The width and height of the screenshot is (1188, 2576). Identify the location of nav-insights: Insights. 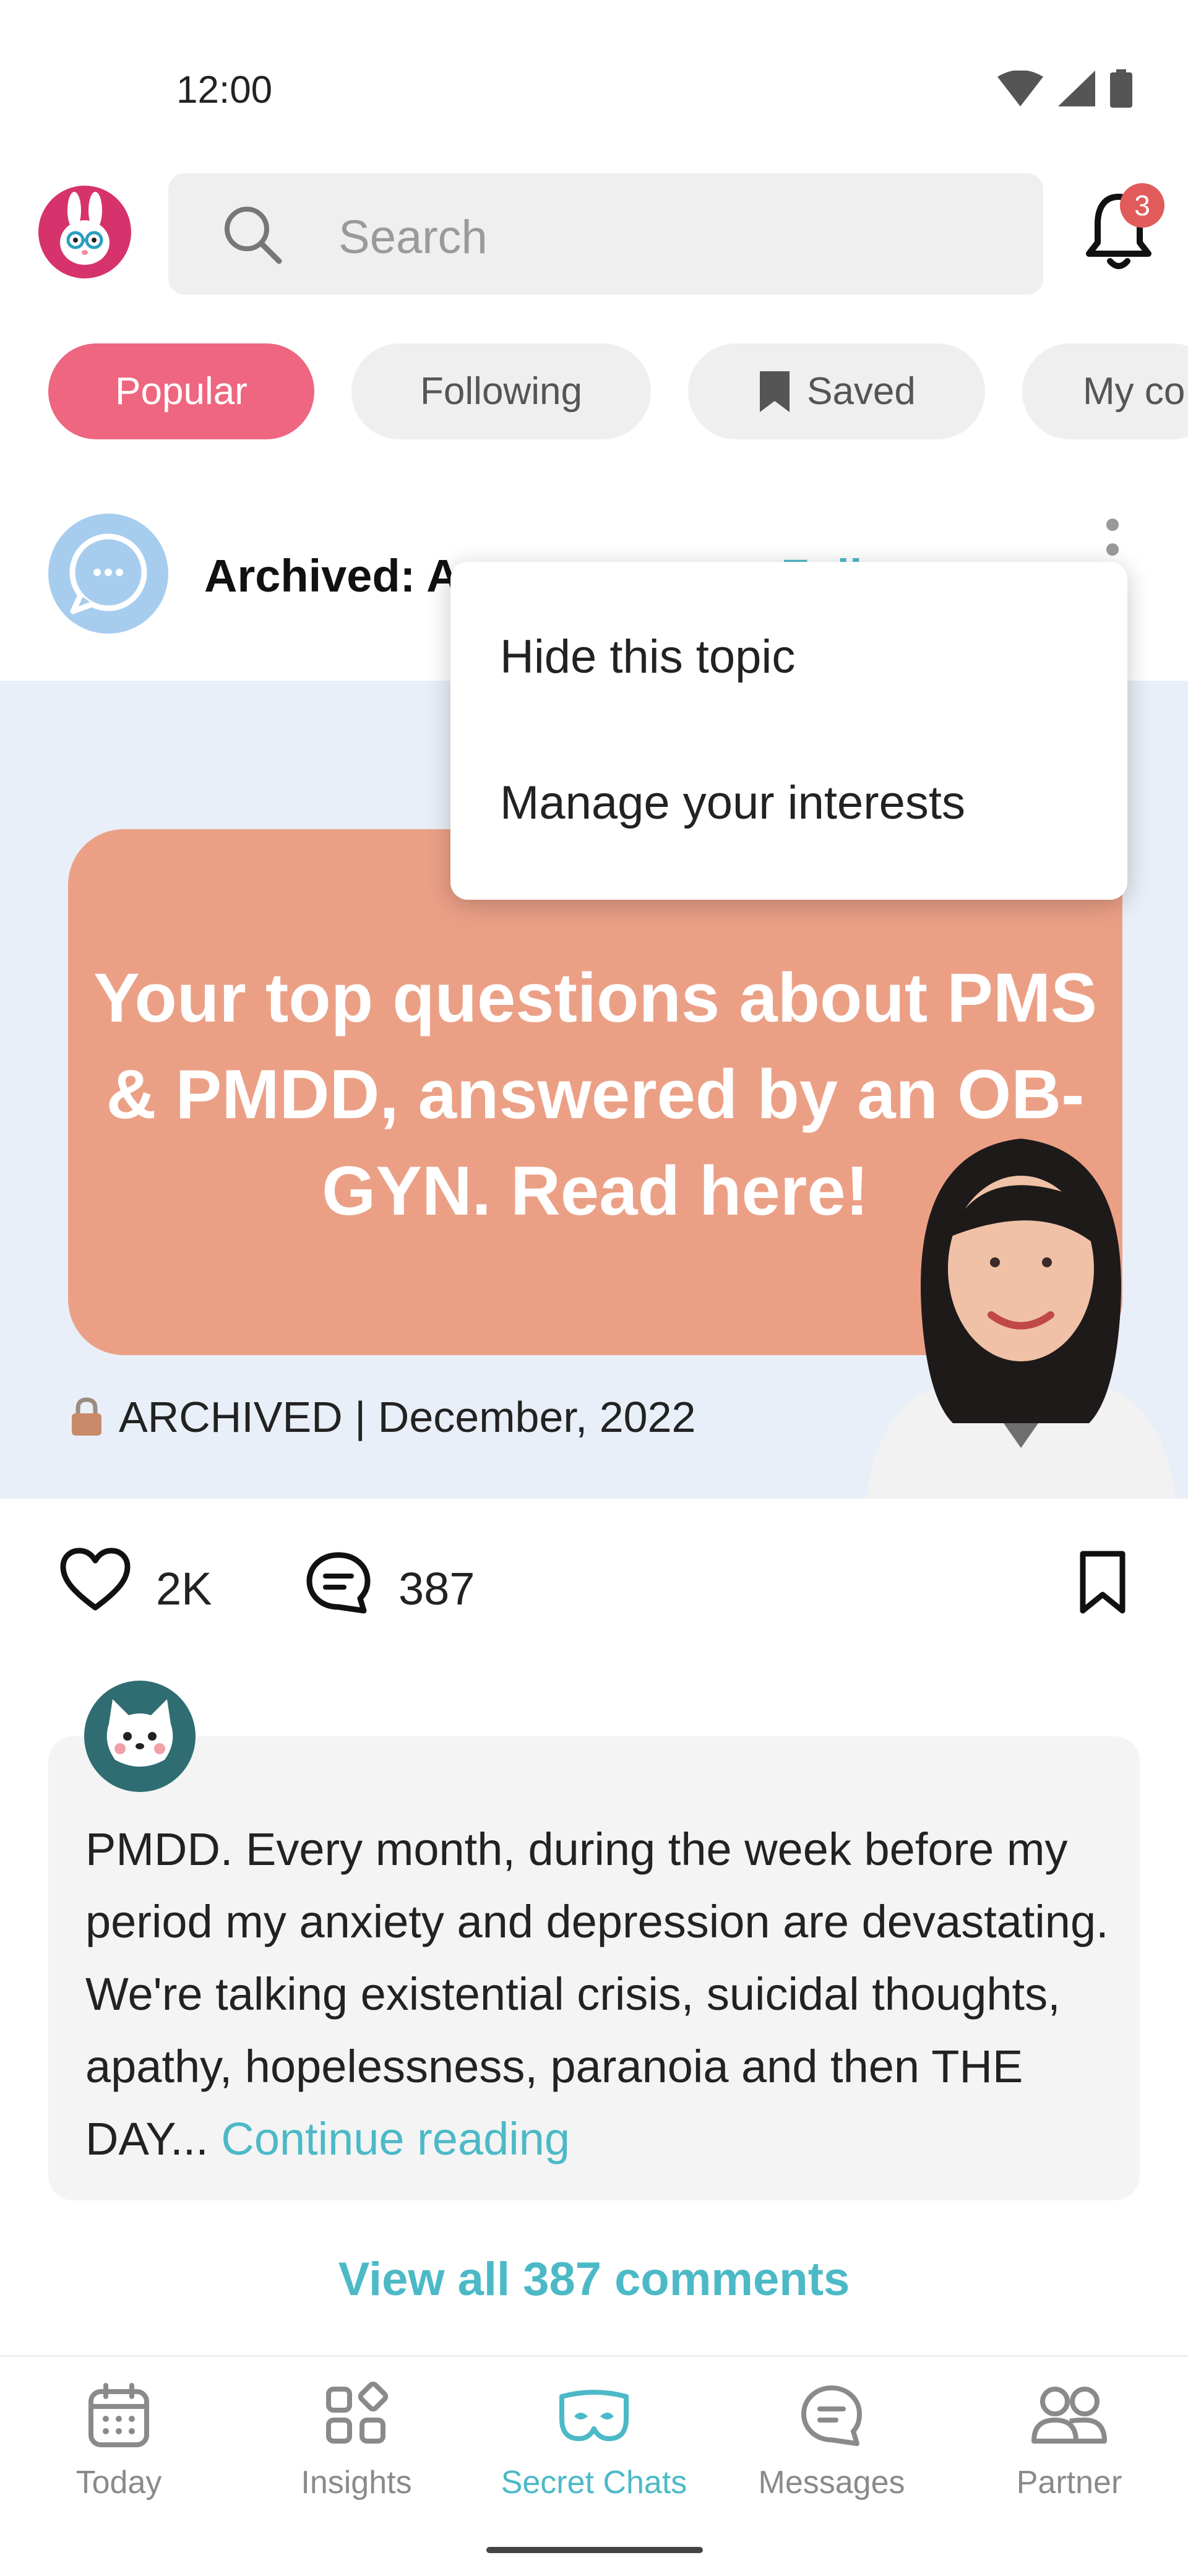
(356, 2441).